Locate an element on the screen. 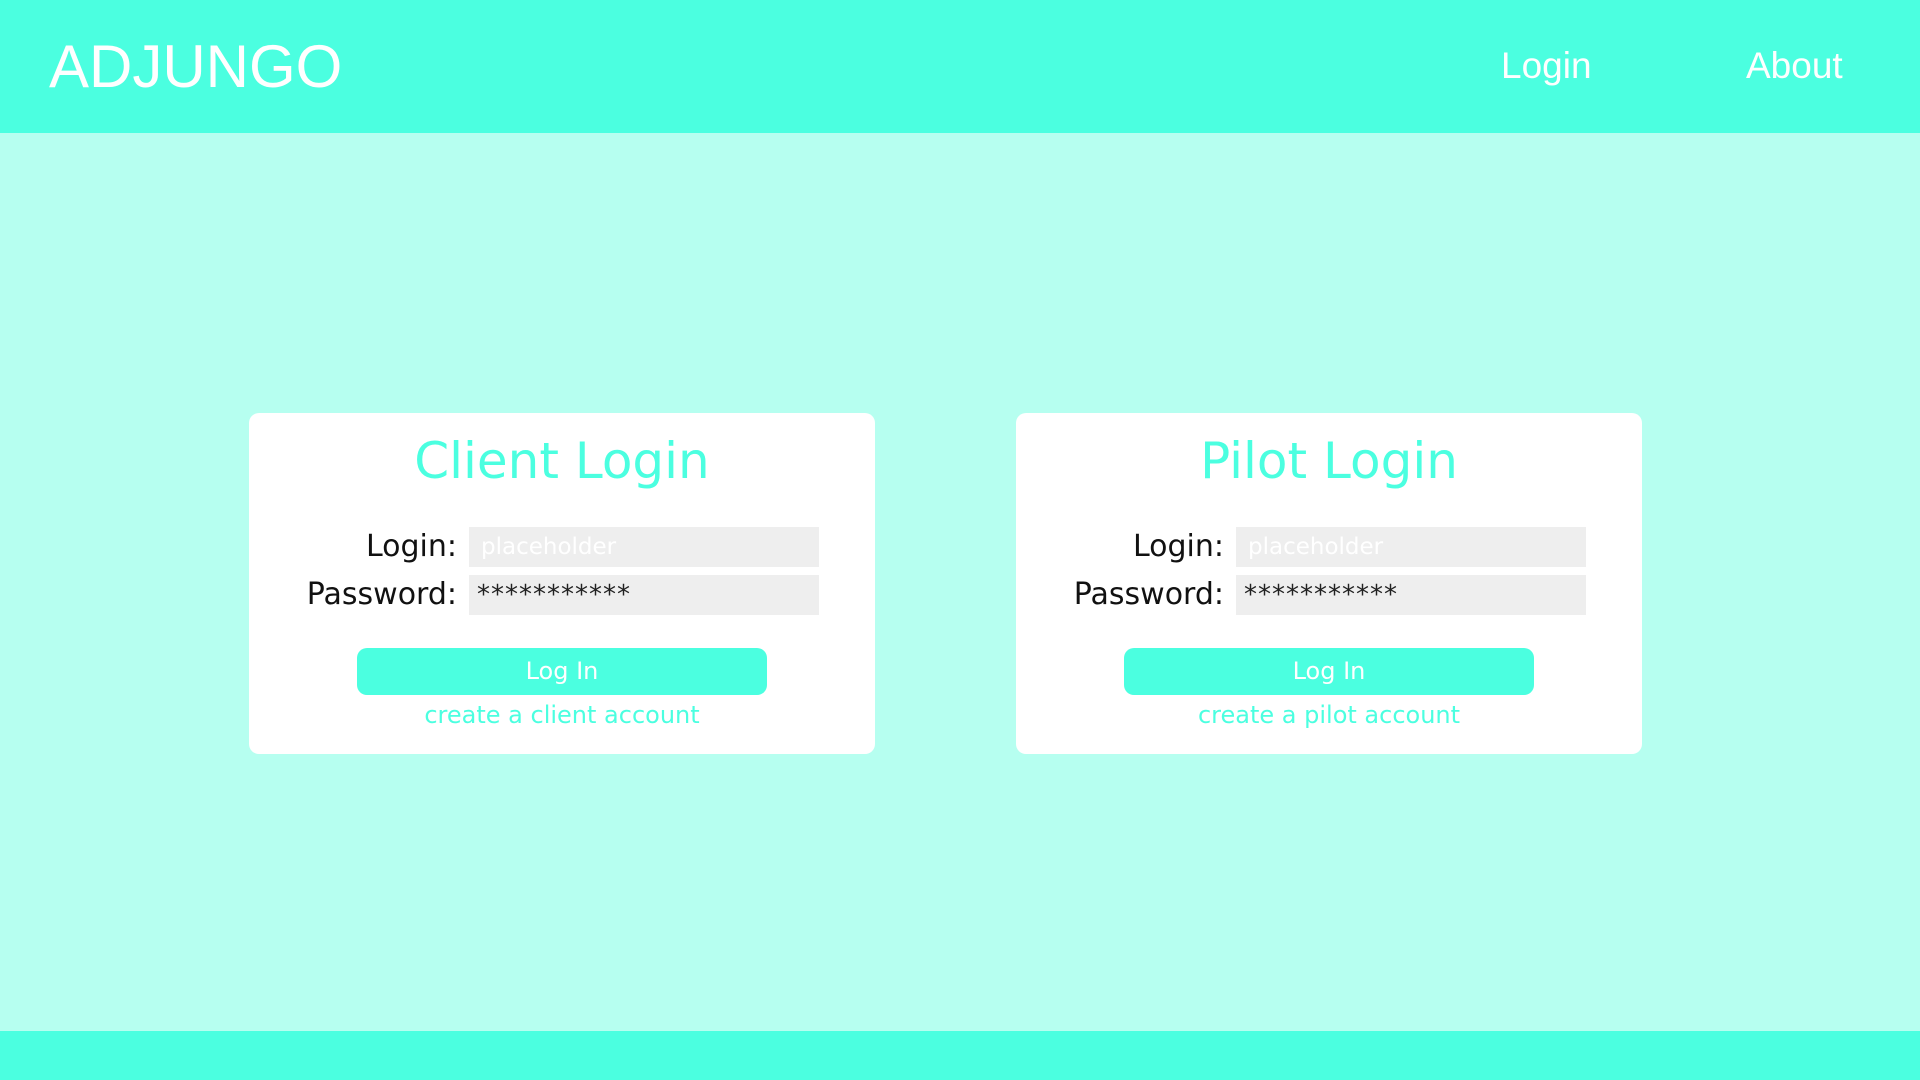  nav-about-link: About is located at coordinates (1794, 66).